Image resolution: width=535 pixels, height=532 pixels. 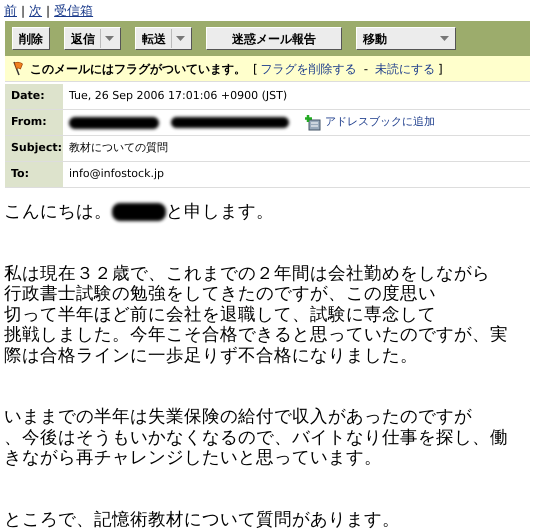 What do you see at coordinates (274, 38) in the screenshot?
I see `toolbar-button: 迷惑メール報告` at bounding box center [274, 38].